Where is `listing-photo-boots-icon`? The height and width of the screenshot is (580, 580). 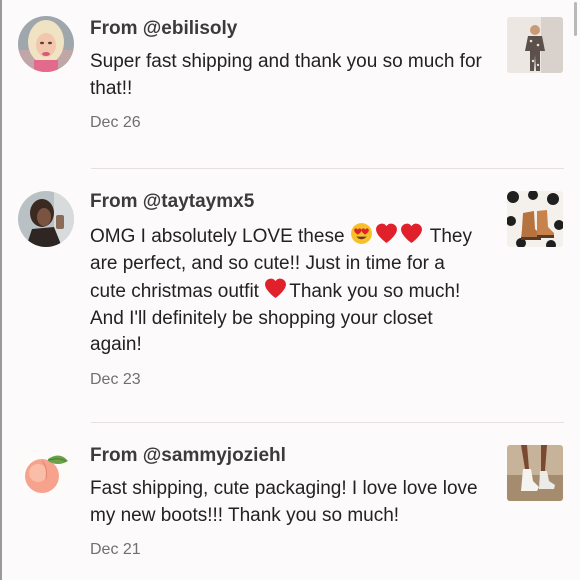 listing-photo-boots-icon is located at coordinates (535, 219).